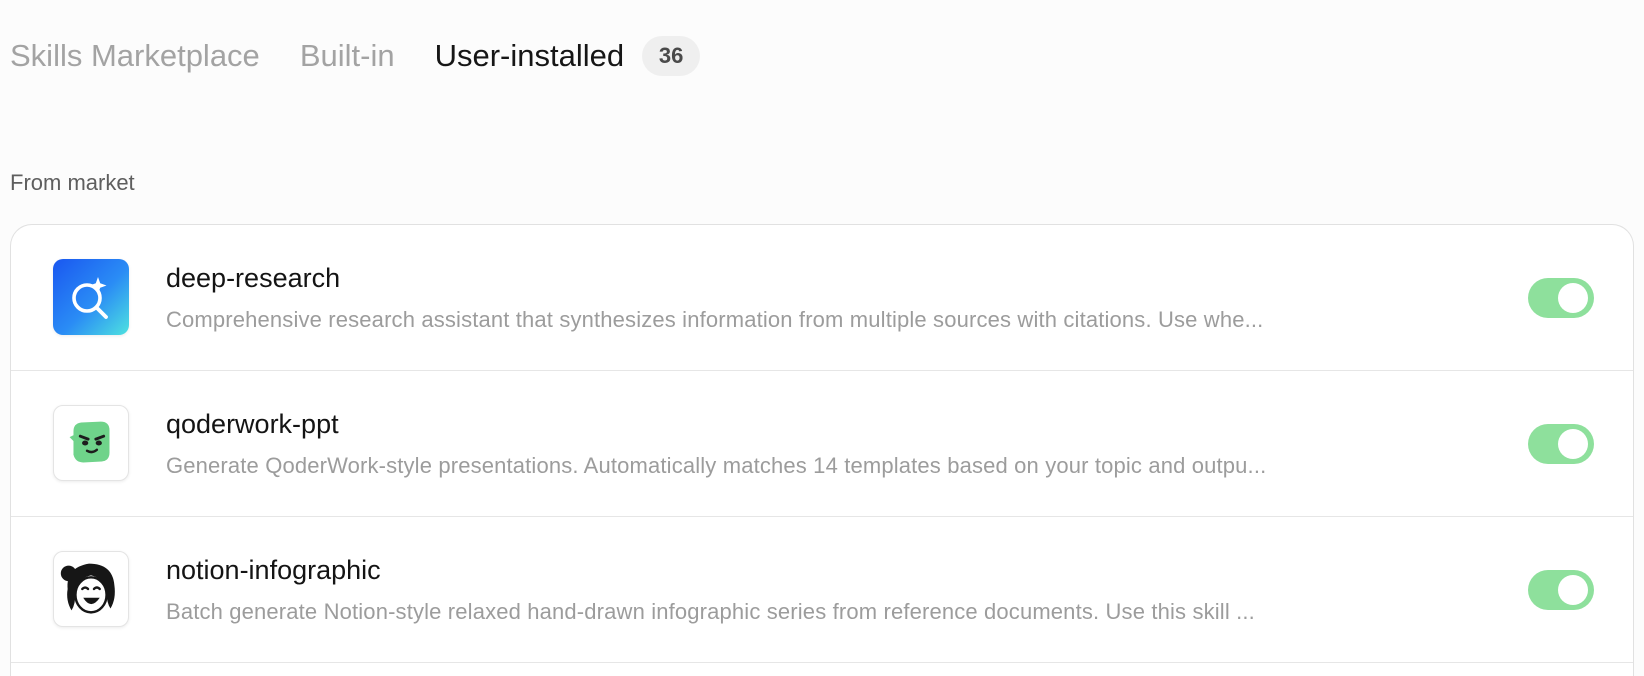  Describe the element at coordinates (72, 182) in the screenshot. I see `section-label-from-market: From market` at that location.